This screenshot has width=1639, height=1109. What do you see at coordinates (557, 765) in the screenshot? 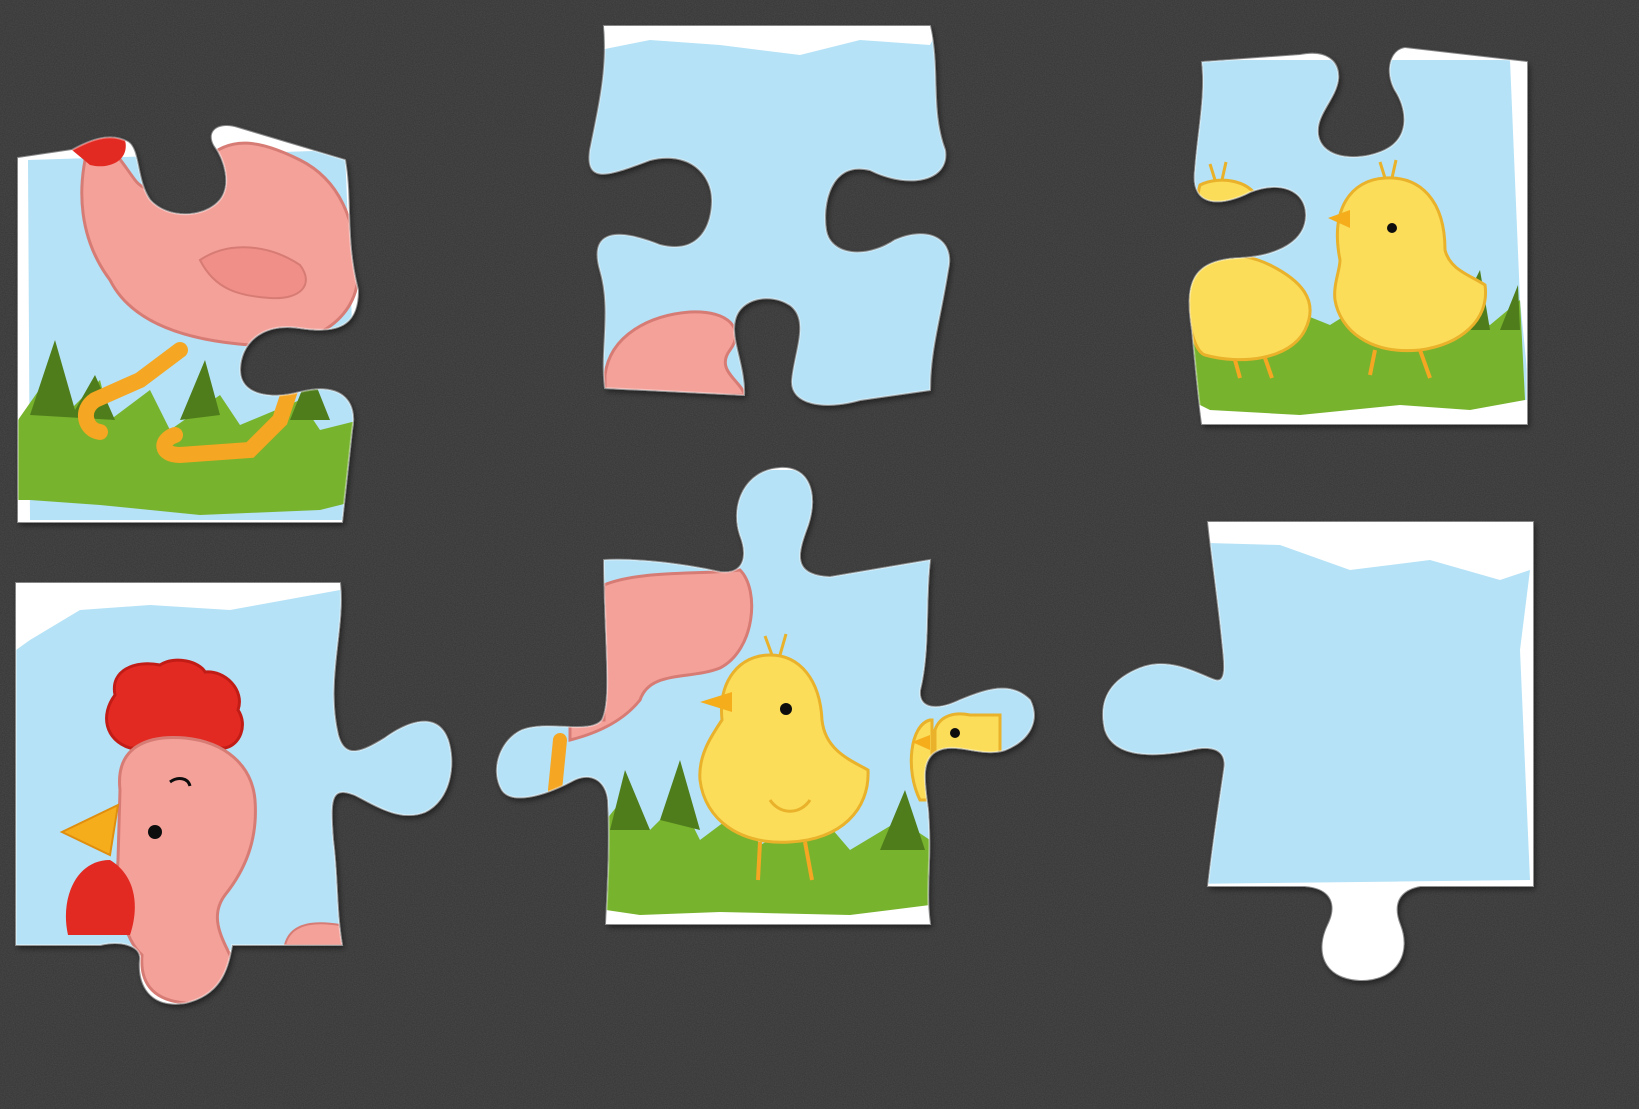
I see `hen-leg-part` at bounding box center [557, 765].